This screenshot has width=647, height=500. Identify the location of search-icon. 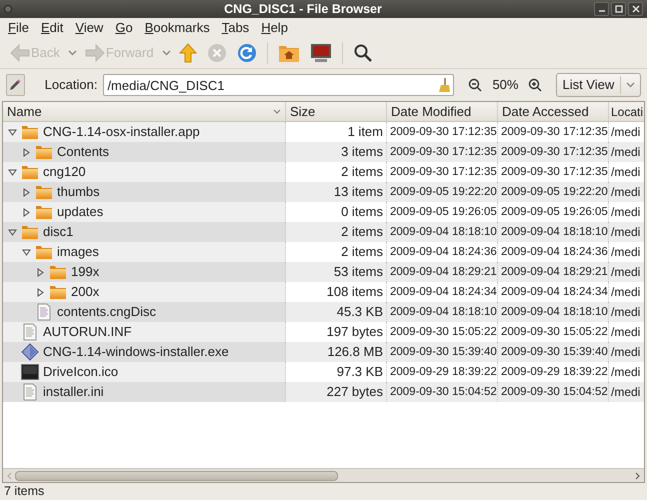
(362, 53).